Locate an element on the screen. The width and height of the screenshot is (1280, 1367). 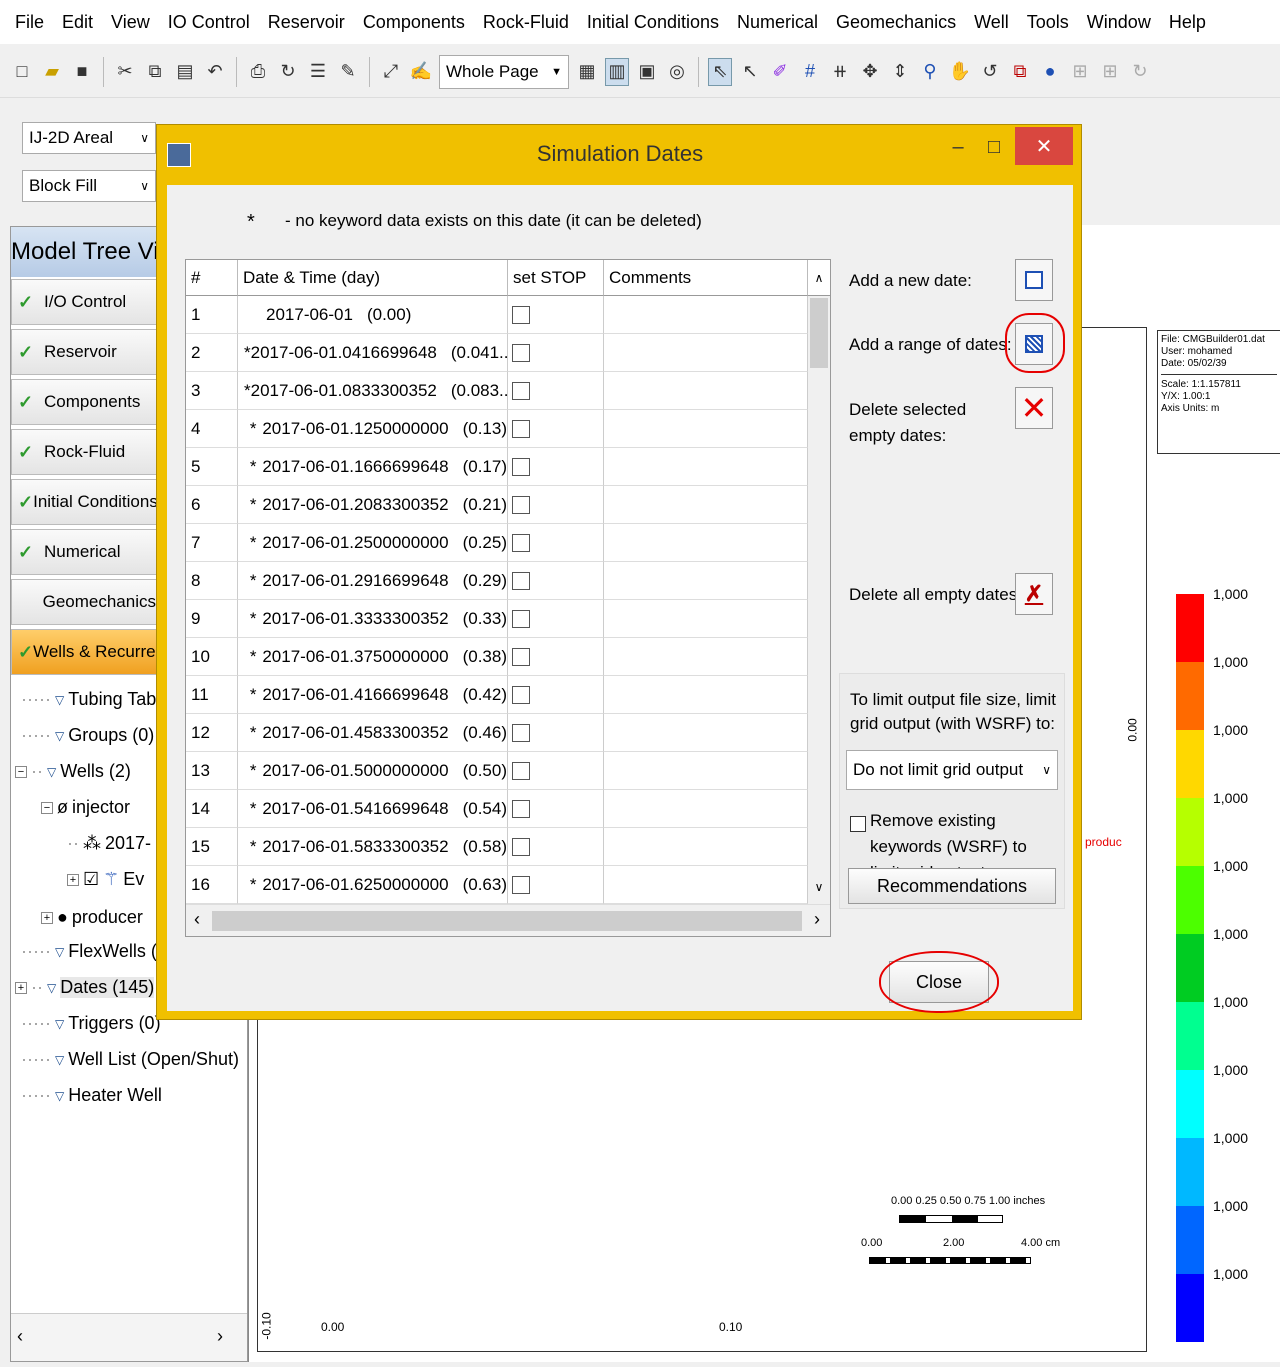
scroll-up-icon: ∧ is located at coordinates (819, 278).